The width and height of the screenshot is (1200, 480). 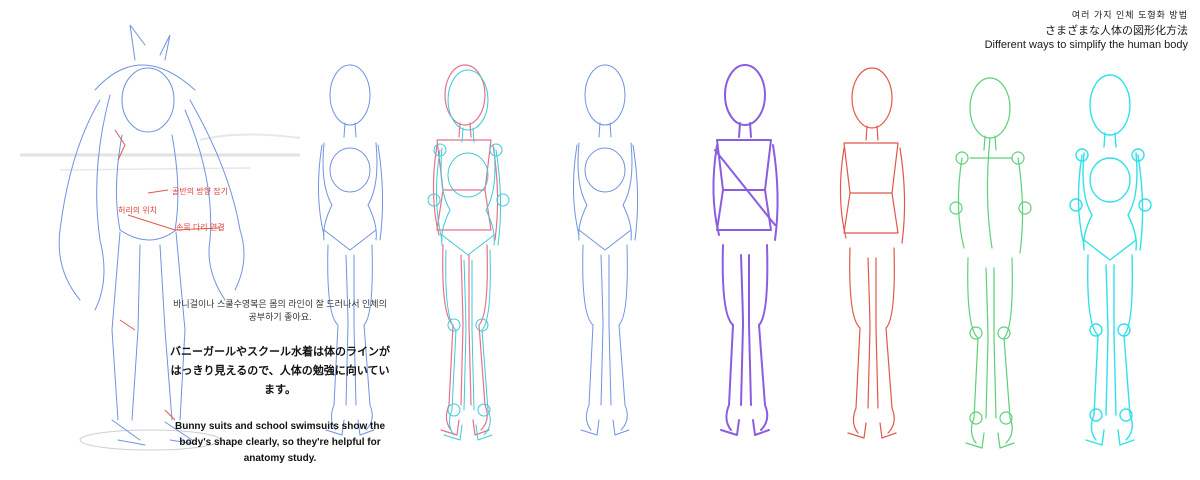 I want to click on annotation-waist: 허리의 위치, so click(x=138, y=210).